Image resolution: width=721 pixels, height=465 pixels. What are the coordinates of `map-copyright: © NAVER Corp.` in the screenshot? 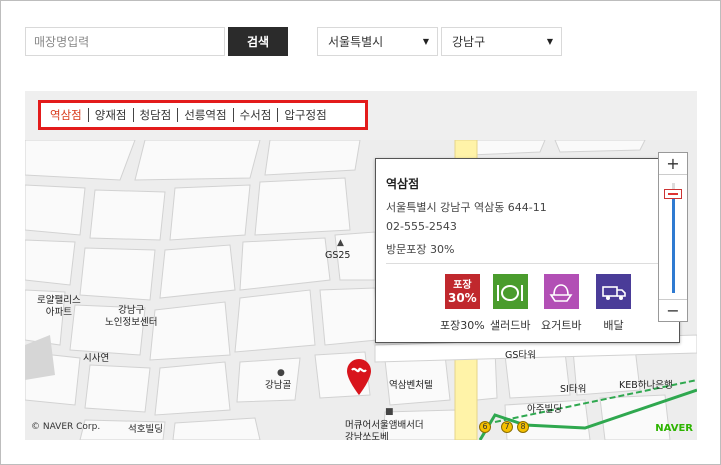 It's located at (66, 427).